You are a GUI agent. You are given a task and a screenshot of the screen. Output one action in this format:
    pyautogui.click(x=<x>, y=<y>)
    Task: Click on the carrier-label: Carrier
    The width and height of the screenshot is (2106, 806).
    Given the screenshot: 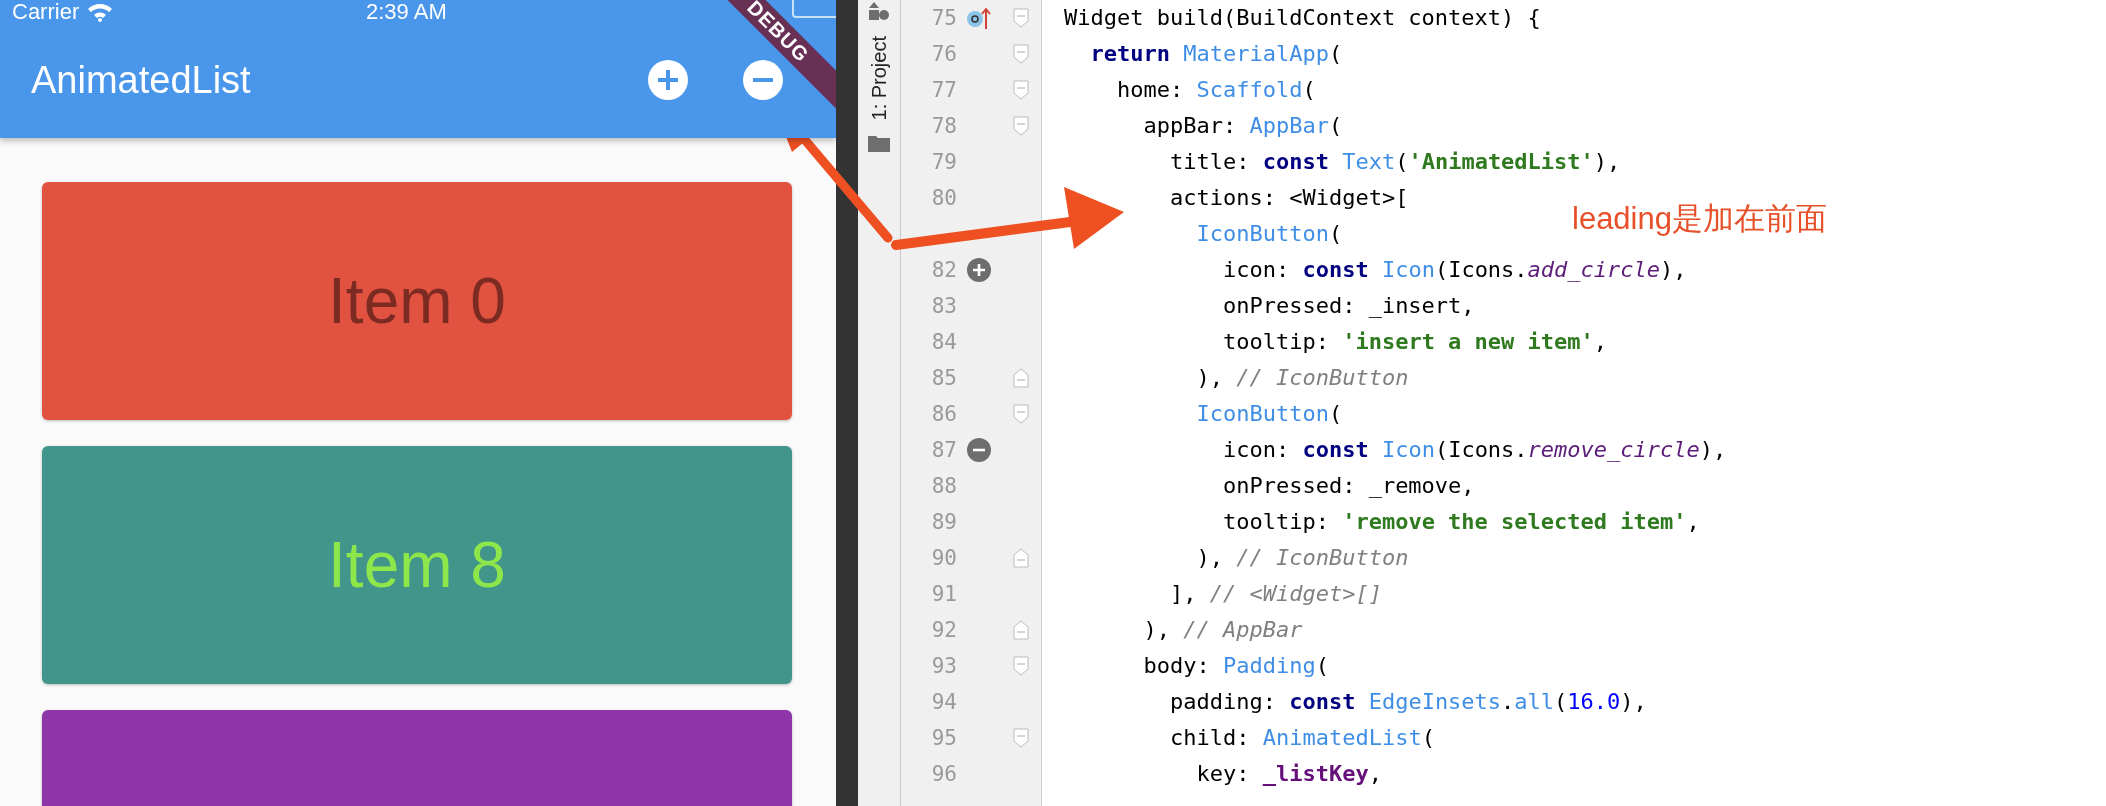 What is the action you would take?
    pyautogui.click(x=46, y=12)
    